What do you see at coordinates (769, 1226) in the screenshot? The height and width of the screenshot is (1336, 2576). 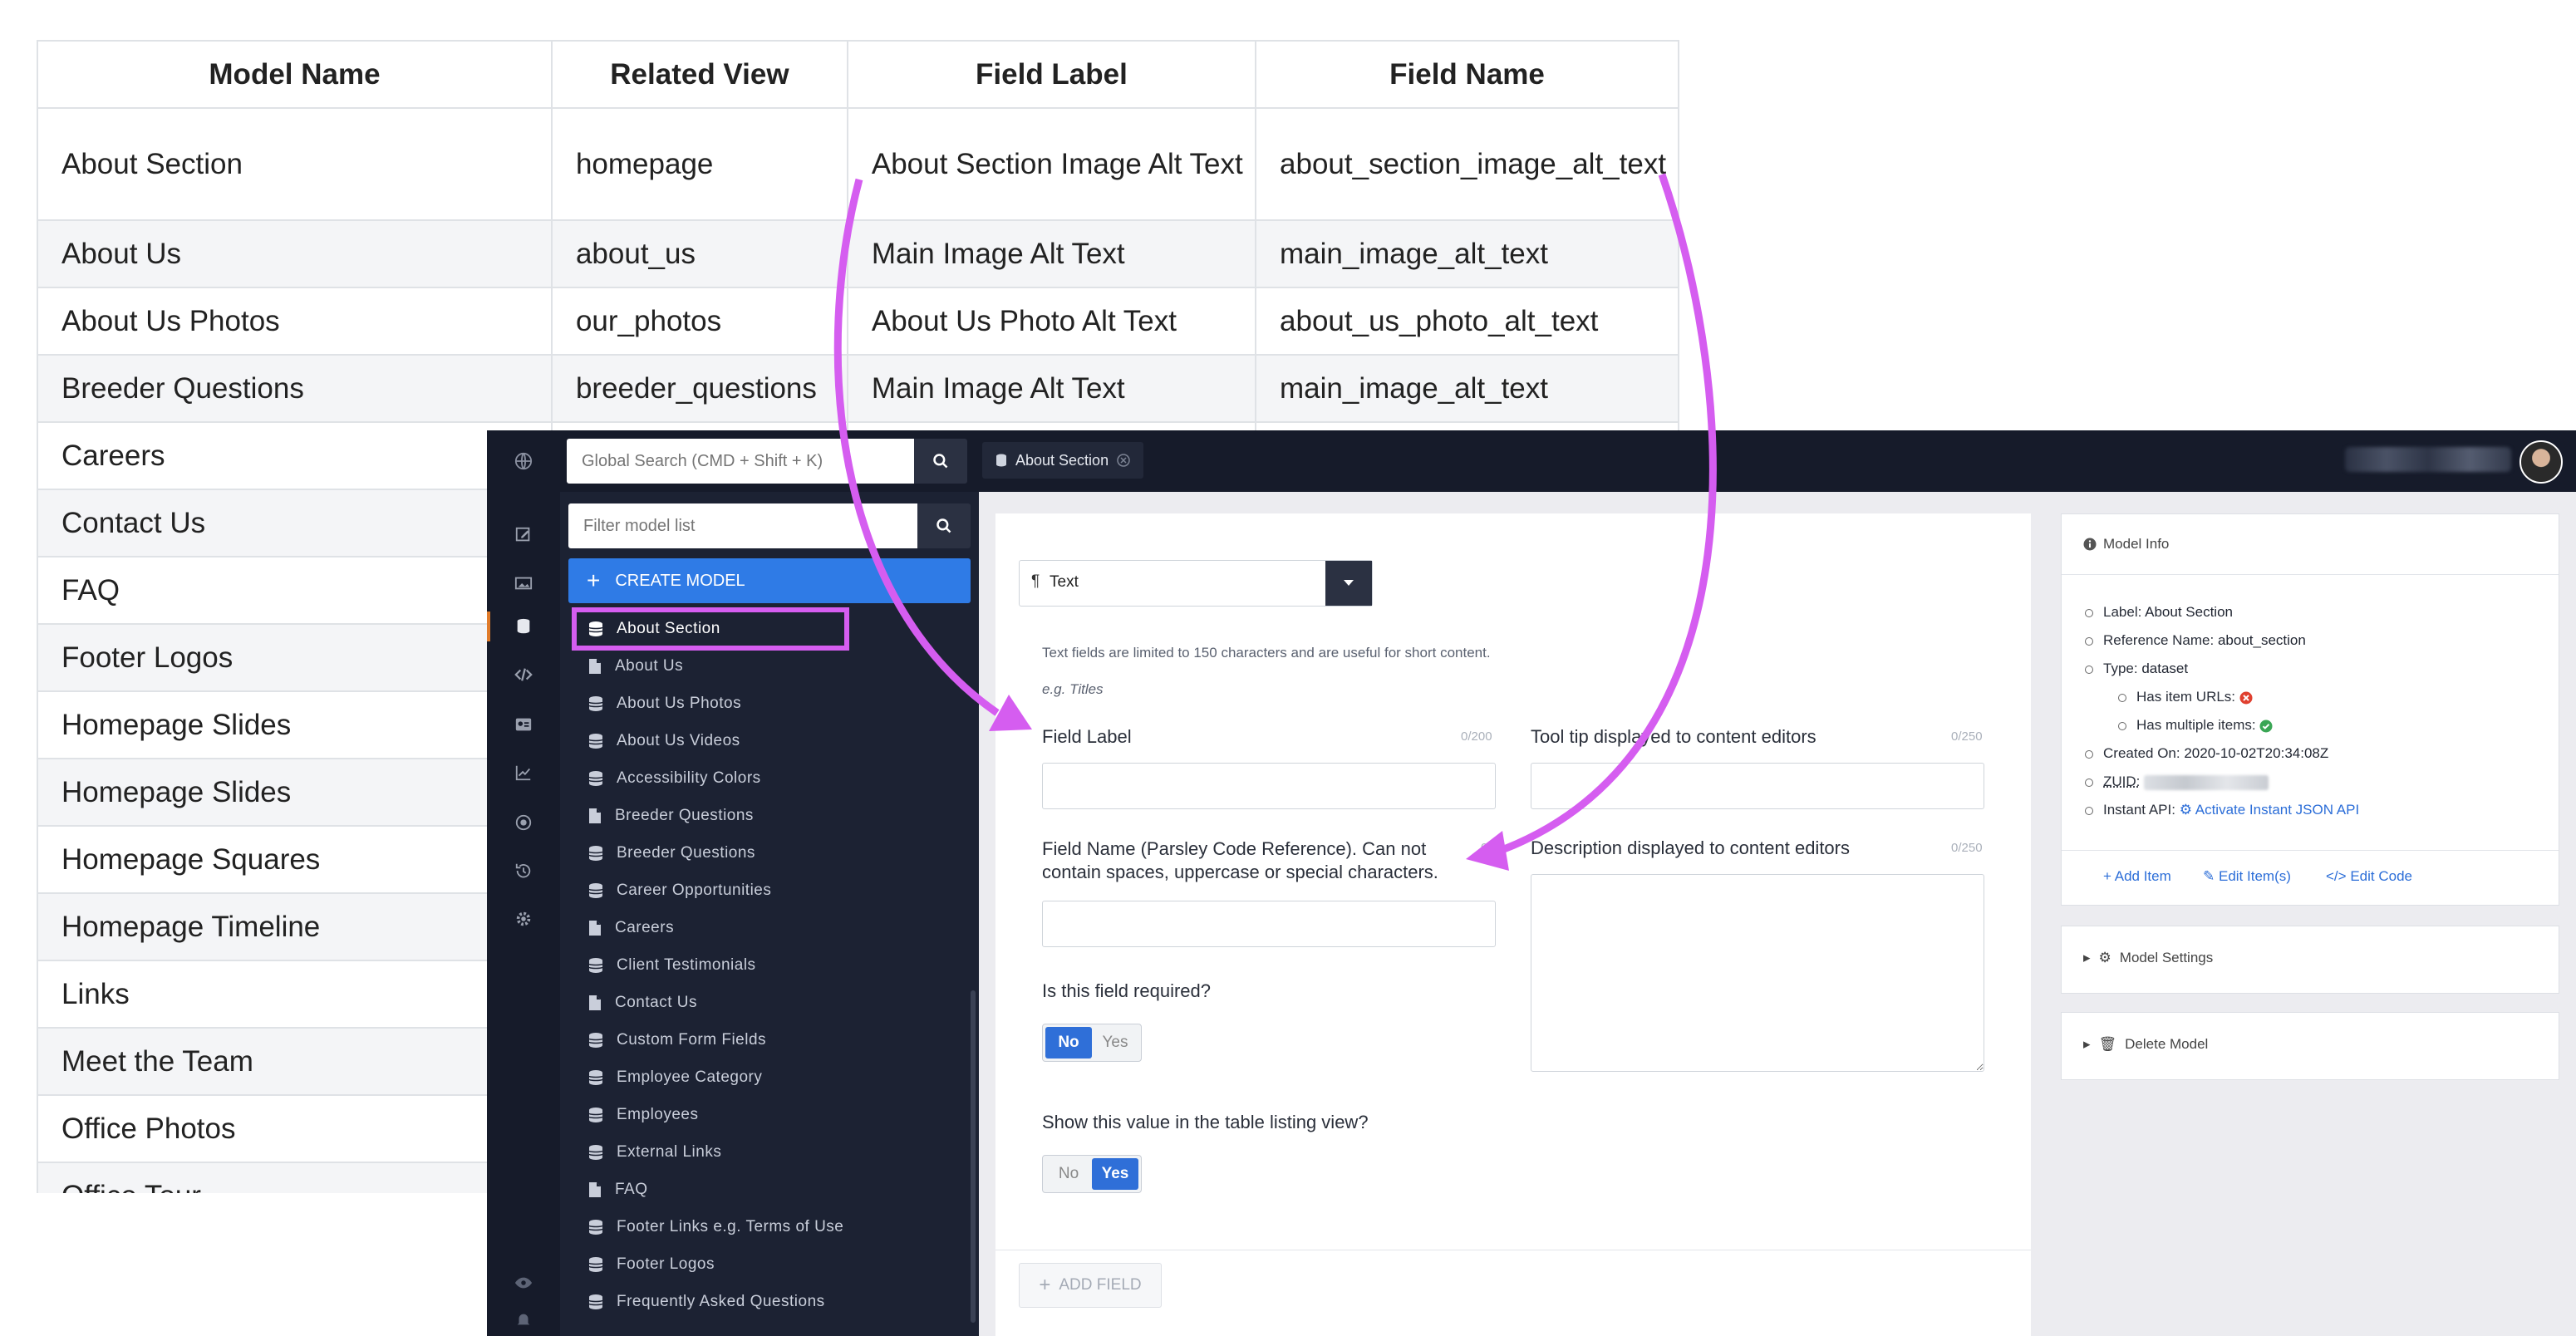 I see `model-list-item: Footer Links e.g. Terms of Use` at bounding box center [769, 1226].